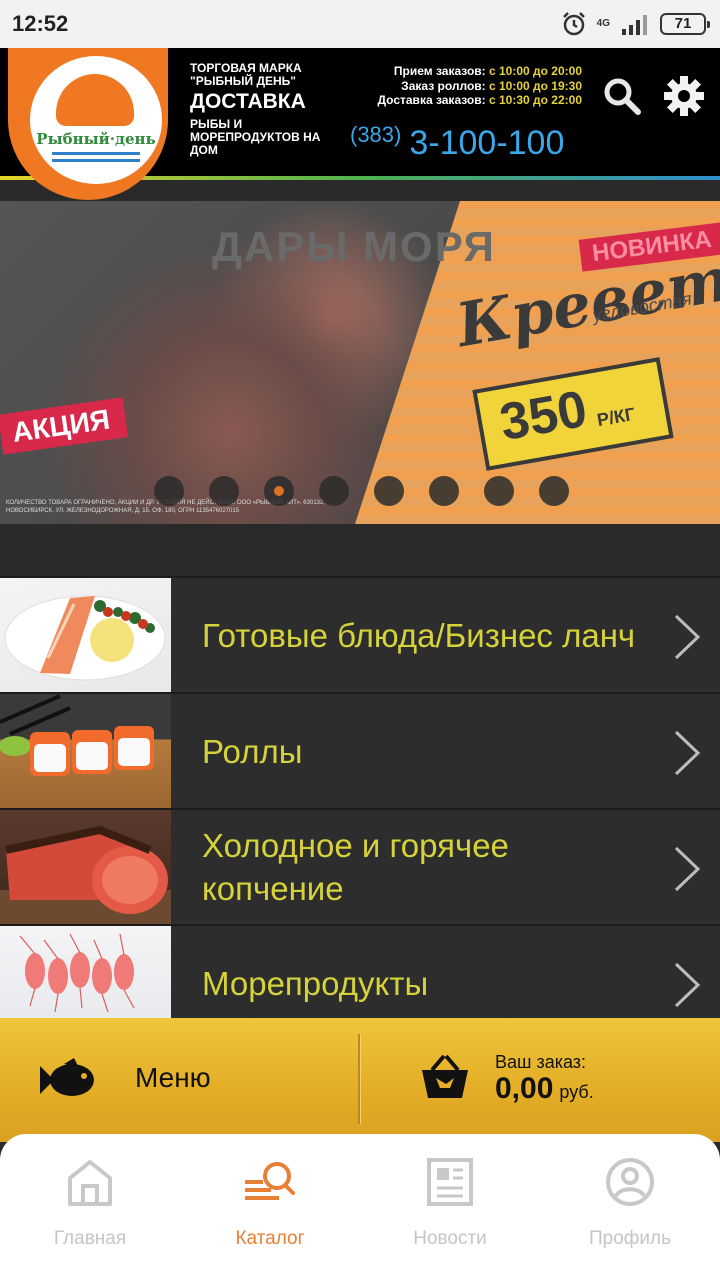  Describe the element at coordinates (360, 972) in the screenshot. I see `catalog-item-seafood: Морепродукты` at that location.